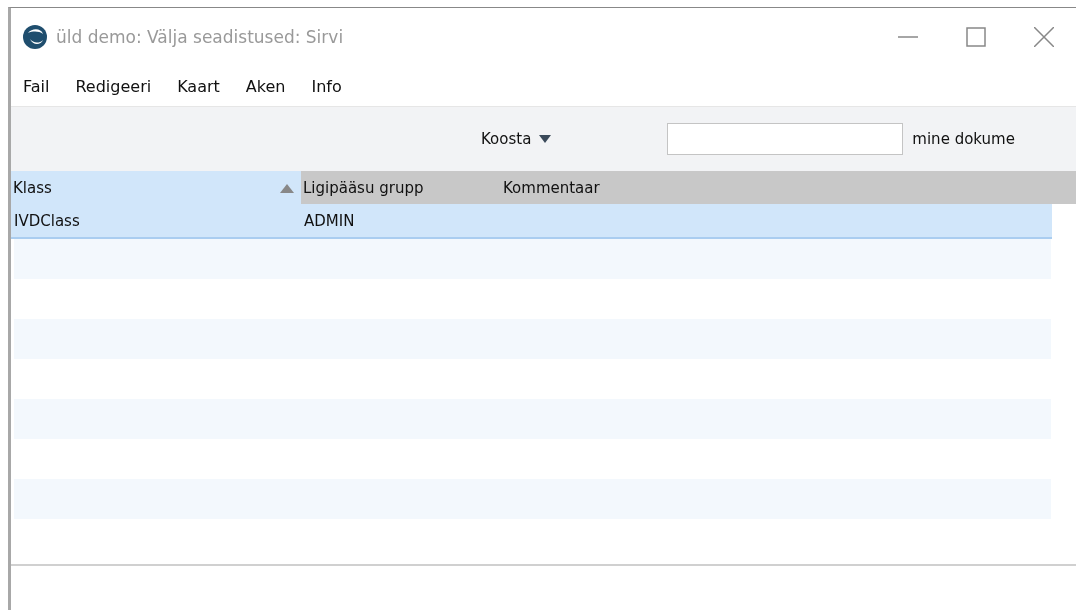  Describe the element at coordinates (200, 37) in the screenshot. I see `window-title: üld demo: Välja seadistused: Sirvi` at that location.